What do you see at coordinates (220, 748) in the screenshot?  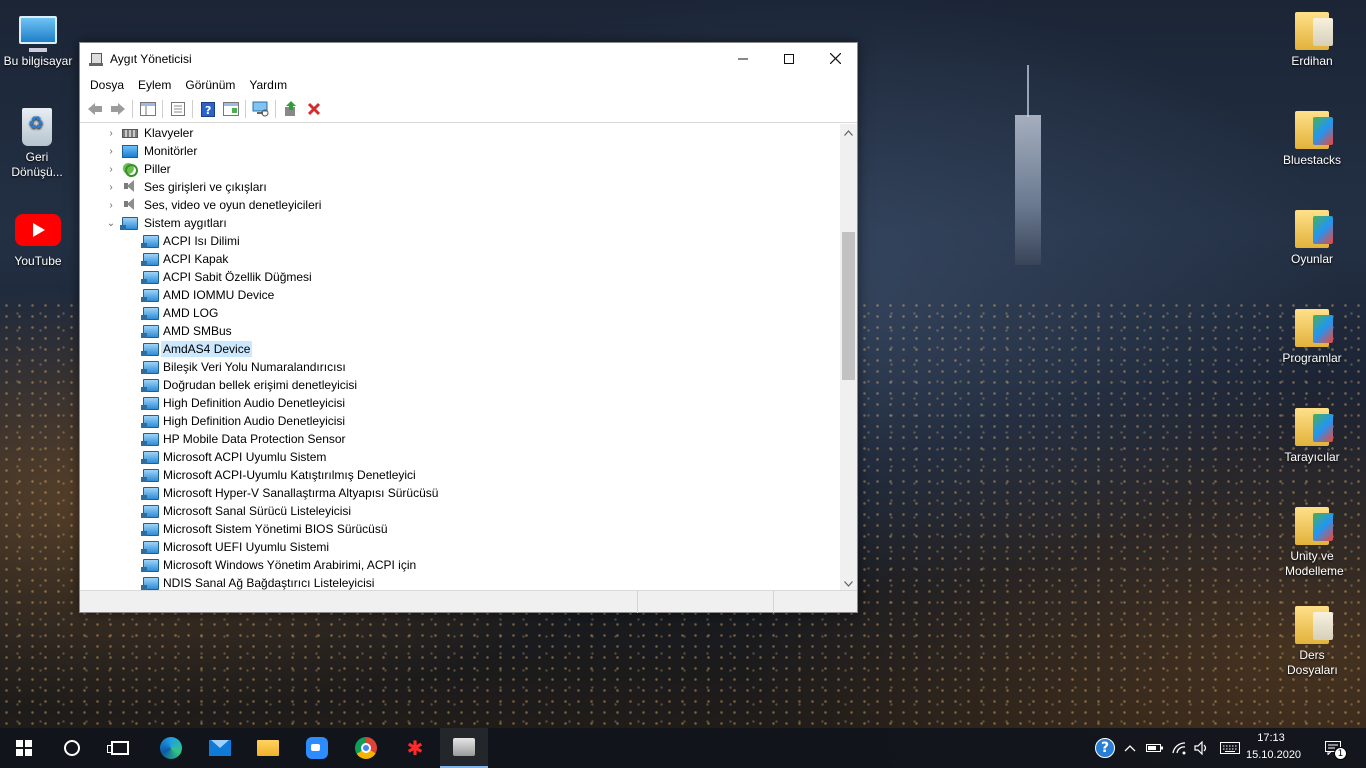 I see `taskbar-mail` at bounding box center [220, 748].